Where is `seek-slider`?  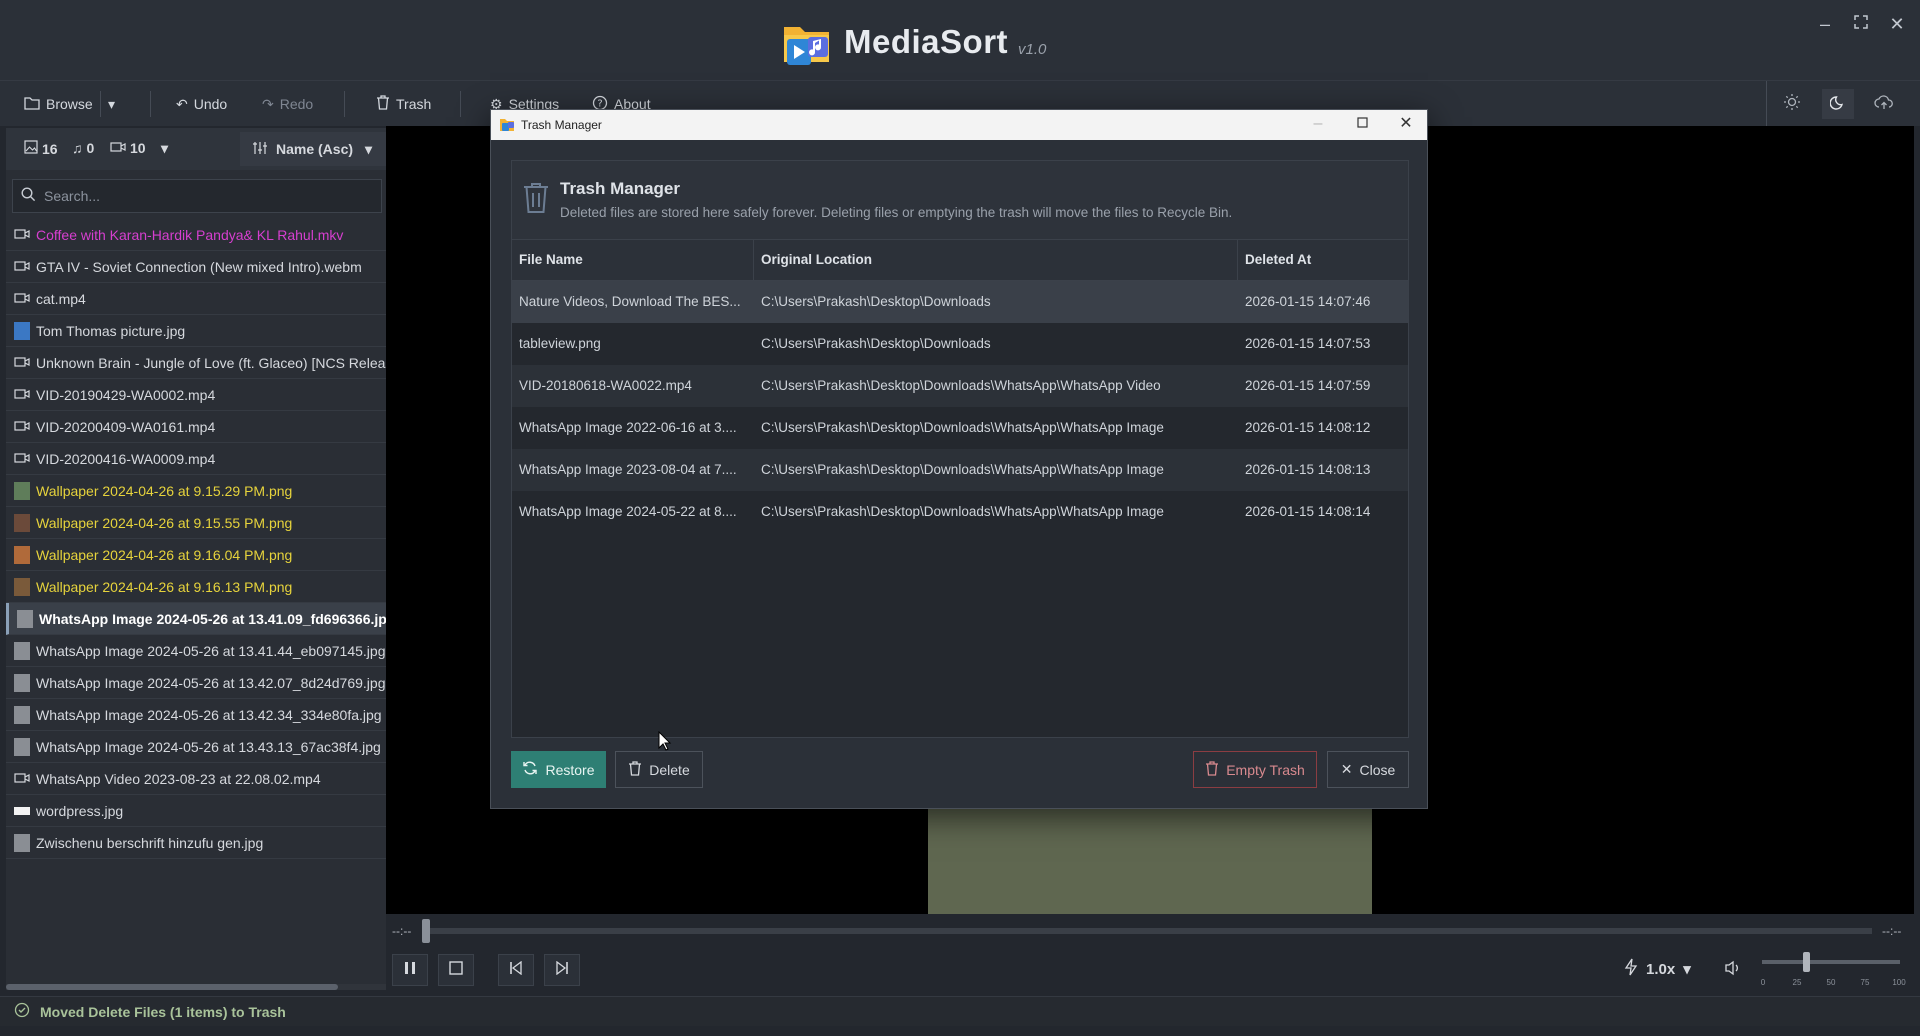
seek-slider is located at coordinates (1149, 931).